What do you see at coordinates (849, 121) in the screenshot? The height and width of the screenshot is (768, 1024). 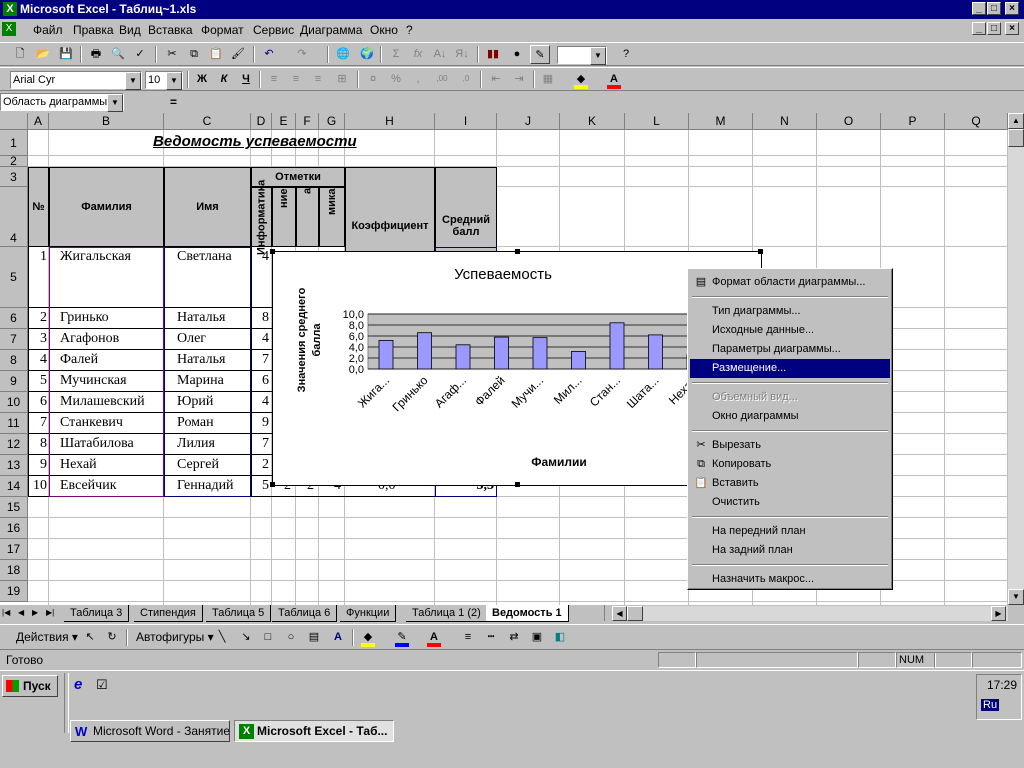 I see `column-header-o: O` at bounding box center [849, 121].